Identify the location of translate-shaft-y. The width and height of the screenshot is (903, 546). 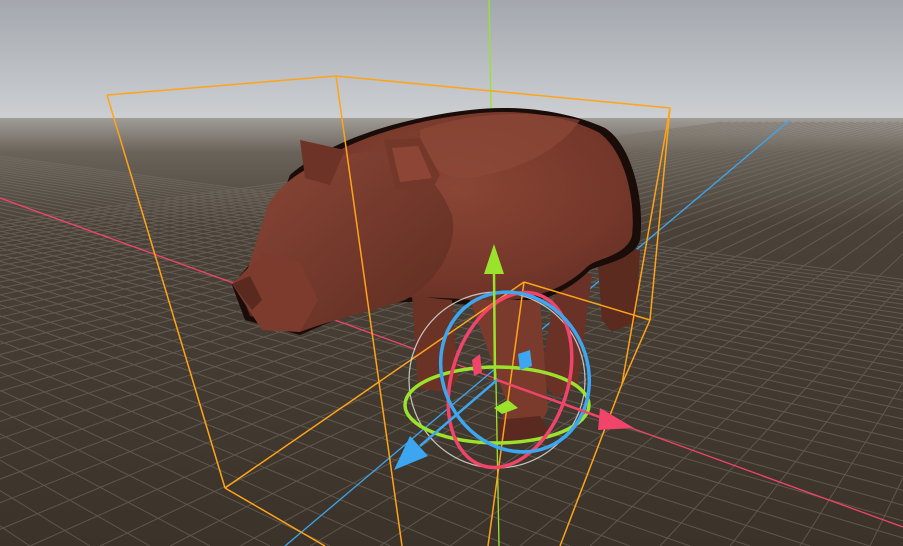
(494, 326).